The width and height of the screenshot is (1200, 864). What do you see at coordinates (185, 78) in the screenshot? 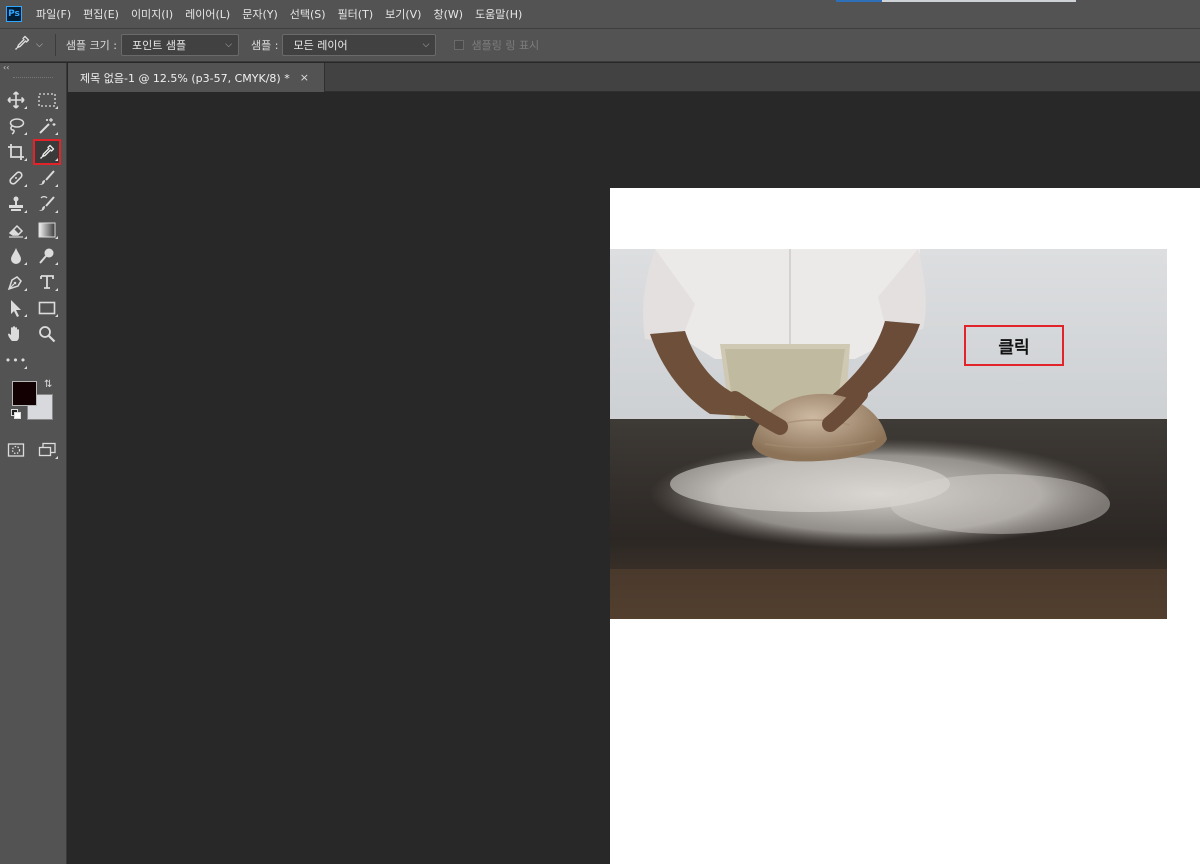
I see `document-tab-title: 제목 없음-1 @ 12.5% (p3-57, CMYK/8) *` at bounding box center [185, 78].